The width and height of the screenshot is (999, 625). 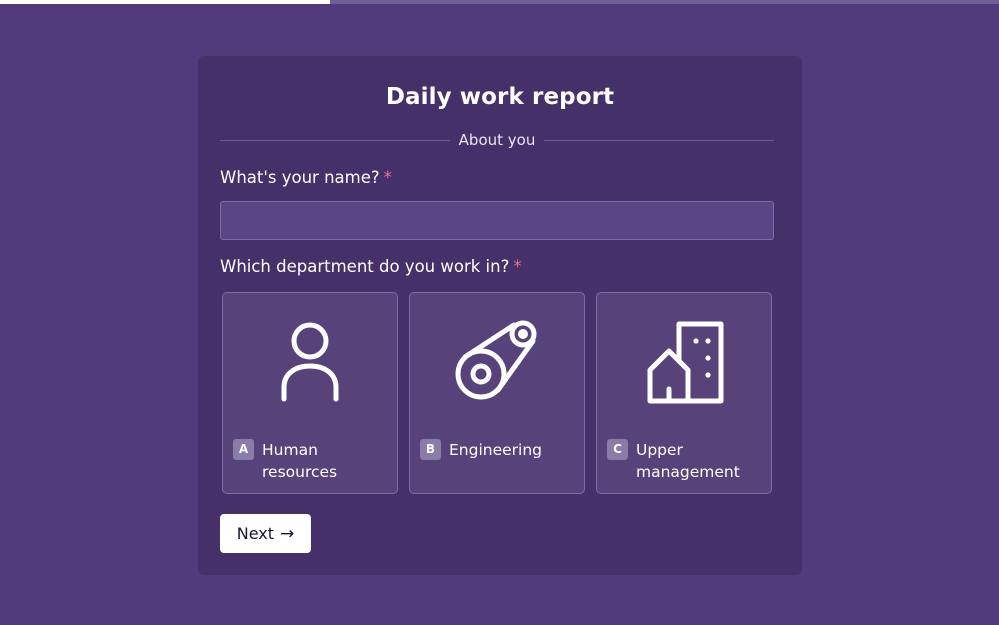 I want to click on next-button: Next →, so click(x=265, y=533).